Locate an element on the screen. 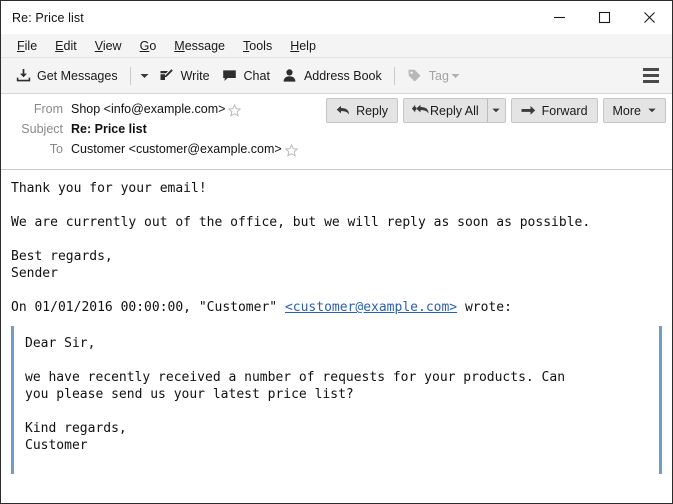 This screenshot has height=504, width=673. menu-help: Help is located at coordinates (303, 46).